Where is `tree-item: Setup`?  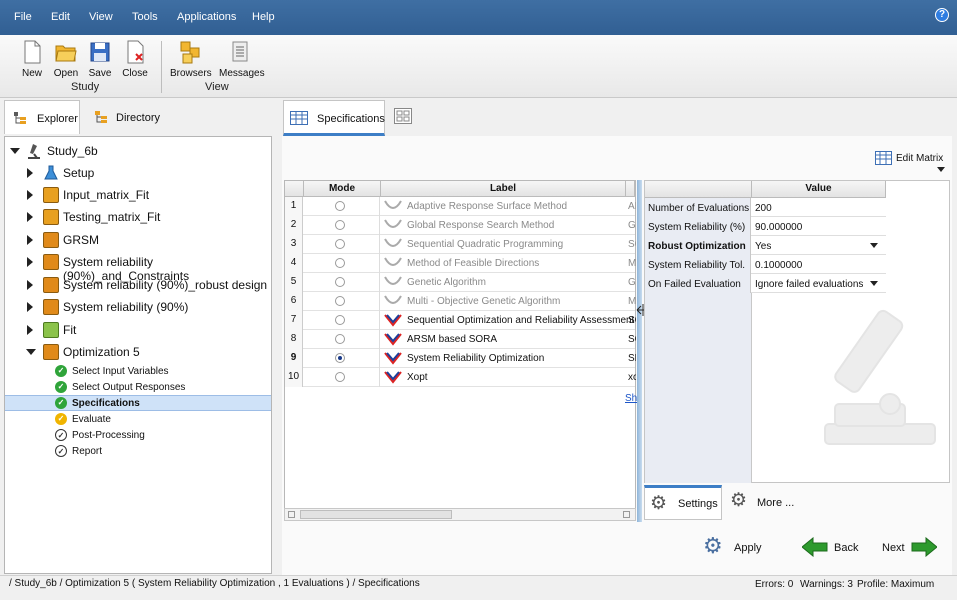 tree-item: Setup is located at coordinates (138, 173).